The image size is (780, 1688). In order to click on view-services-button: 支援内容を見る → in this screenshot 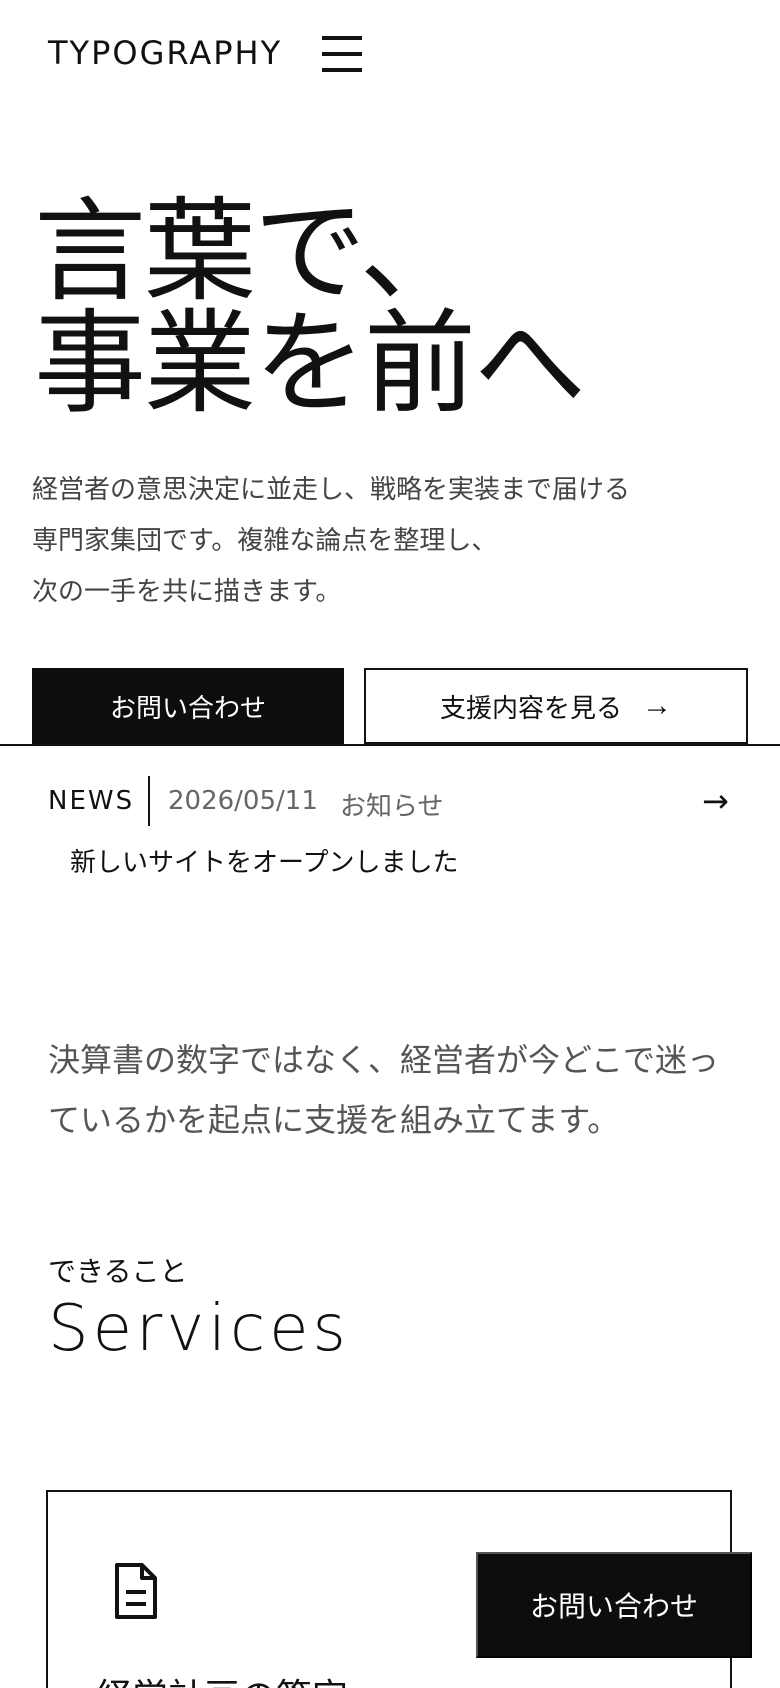, I will do `click(556, 706)`.